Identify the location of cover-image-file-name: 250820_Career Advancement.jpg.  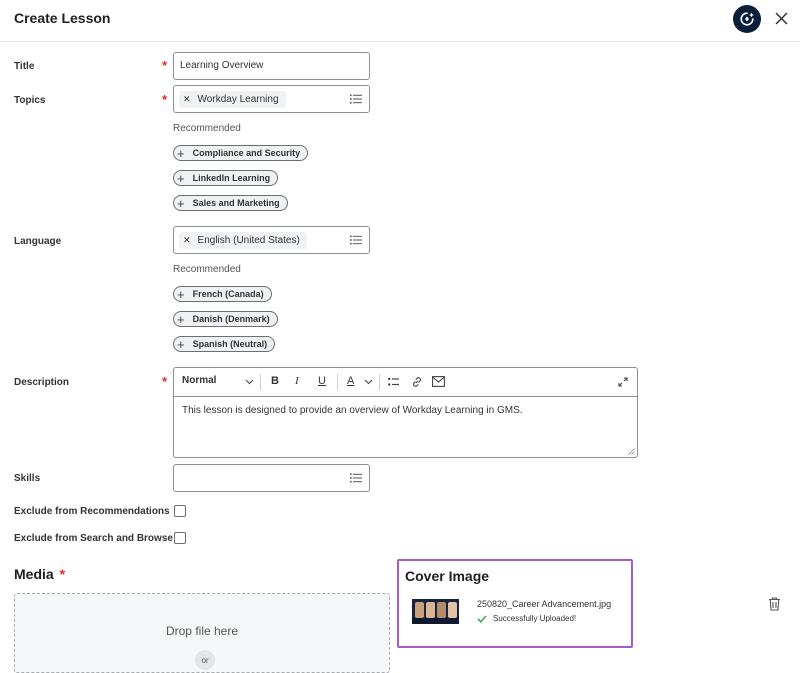
(544, 604).